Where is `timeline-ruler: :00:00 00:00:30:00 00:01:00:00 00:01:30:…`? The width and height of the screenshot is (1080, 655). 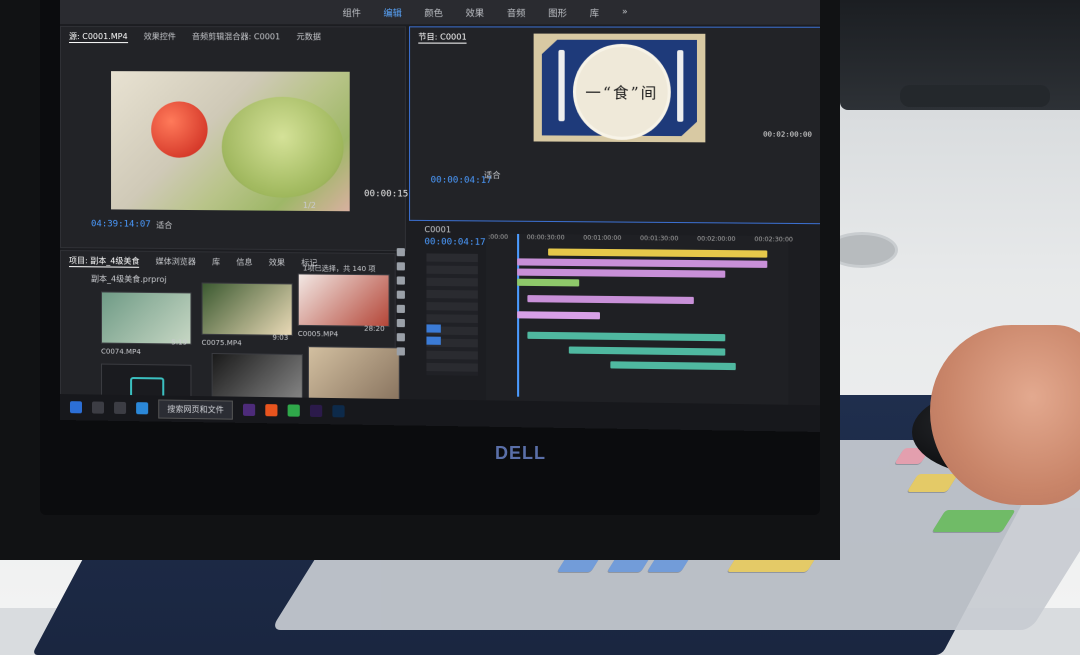
timeline-ruler: :00:00 00:00:30:00 00:01:00:00 00:01:30:… is located at coordinates (639, 242).